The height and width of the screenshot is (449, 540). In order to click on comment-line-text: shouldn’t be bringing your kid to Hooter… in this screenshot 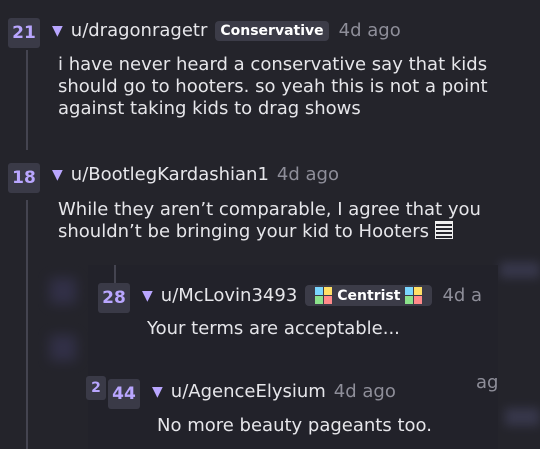, I will do `click(244, 231)`.